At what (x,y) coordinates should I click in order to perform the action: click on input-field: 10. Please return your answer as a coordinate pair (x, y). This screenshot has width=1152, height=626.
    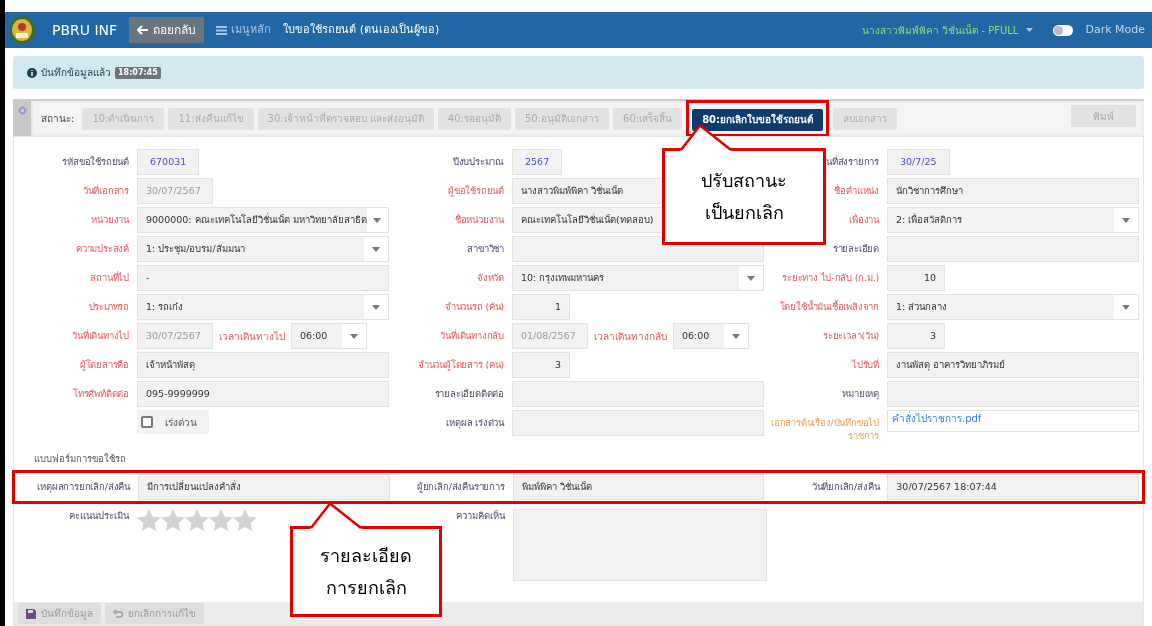
    Looking at the image, I should click on (916, 278).